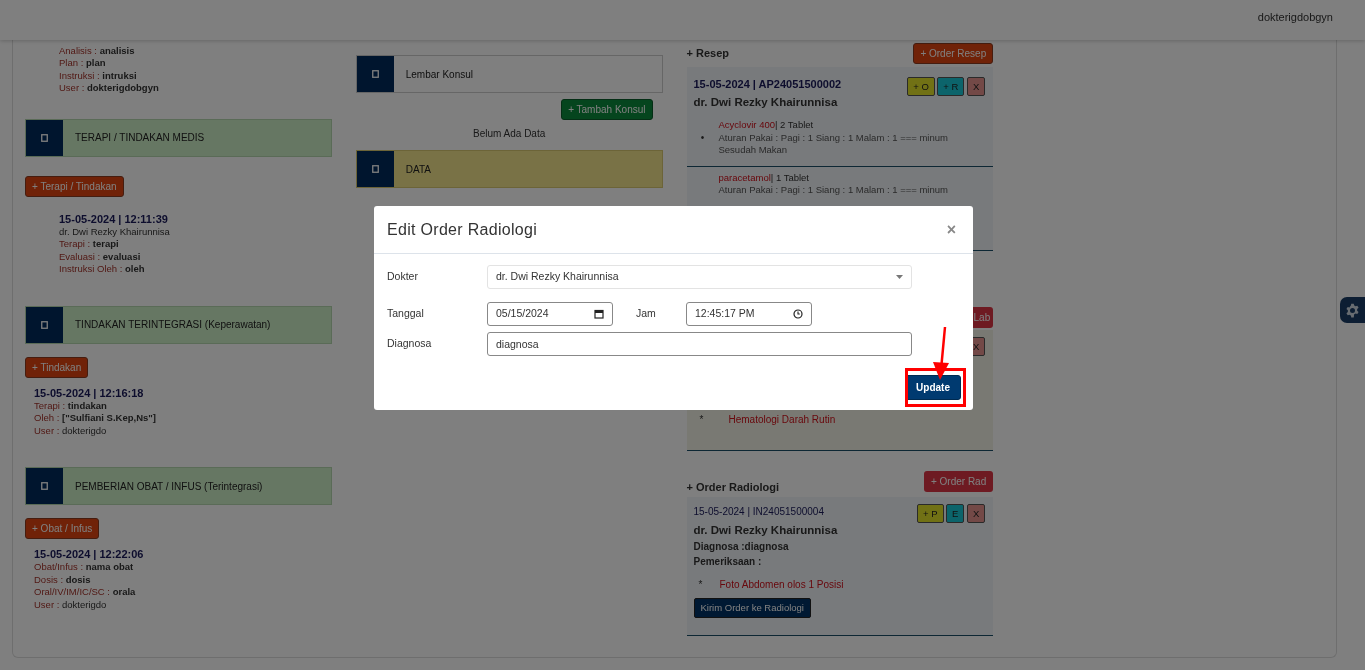 The width and height of the screenshot is (1365, 670). What do you see at coordinates (509, 133) in the screenshot?
I see `empty-message: Belum Ada Data` at bounding box center [509, 133].